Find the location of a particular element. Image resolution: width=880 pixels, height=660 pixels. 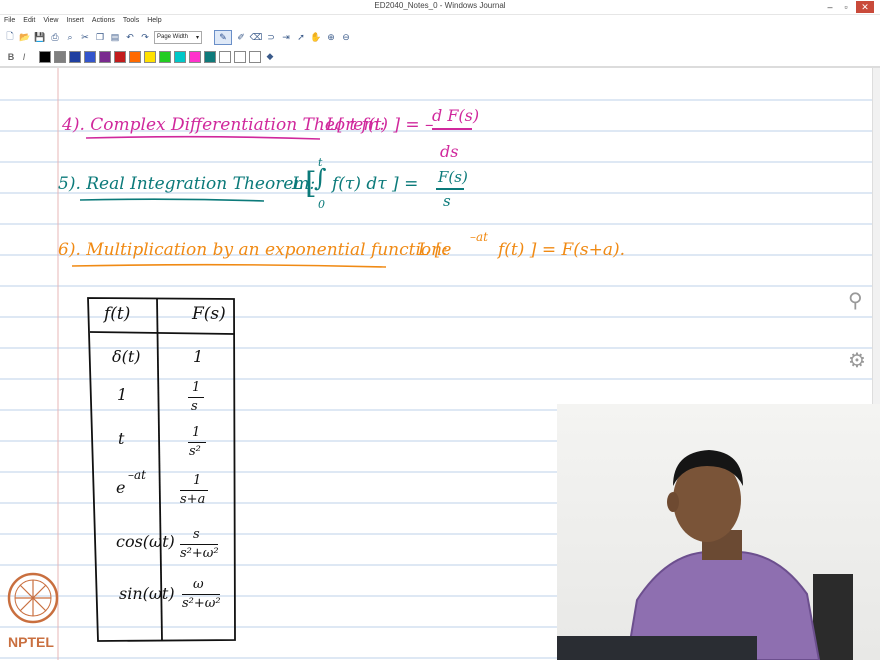

zoom-out-icon: ⊖ is located at coordinates (346, 37).